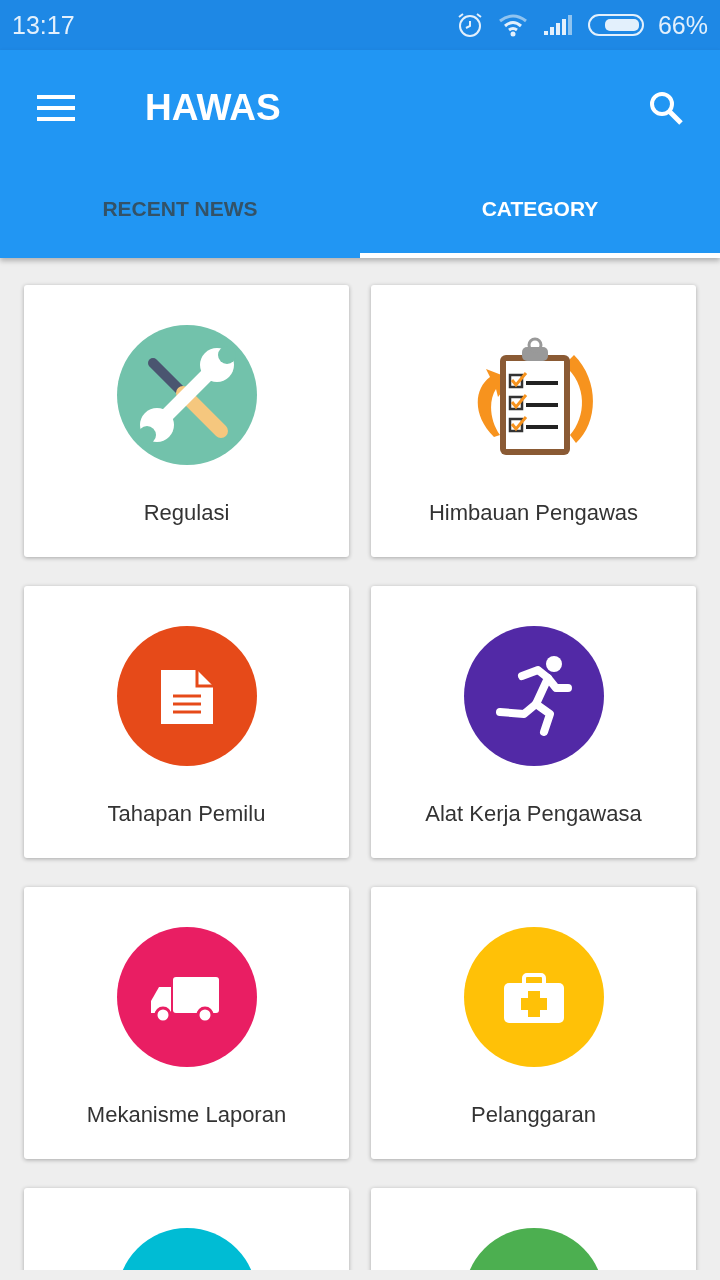  Describe the element at coordinates (213, 107) in the screenshot. I see `app-title: HAWAS` at that location.